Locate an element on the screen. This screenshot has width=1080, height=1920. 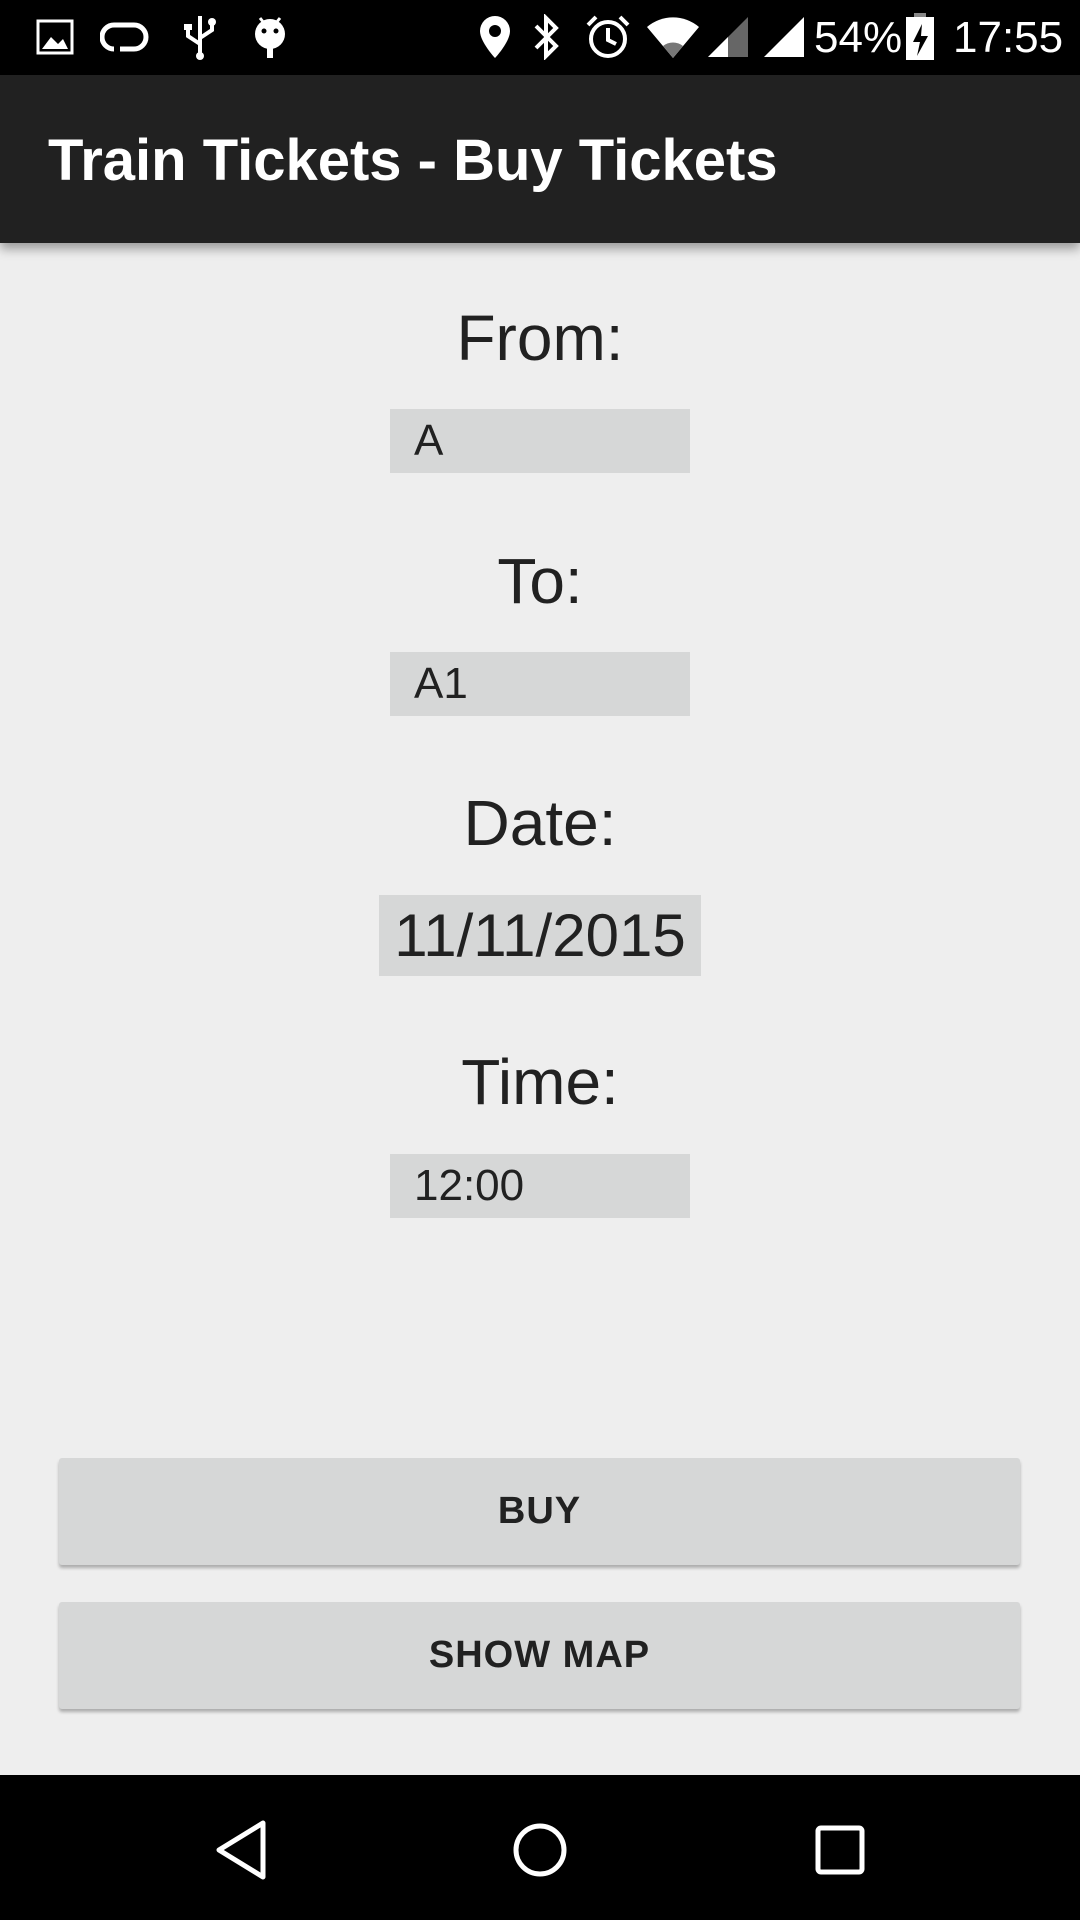
recents-icon is located at coordinates (840, 1850).